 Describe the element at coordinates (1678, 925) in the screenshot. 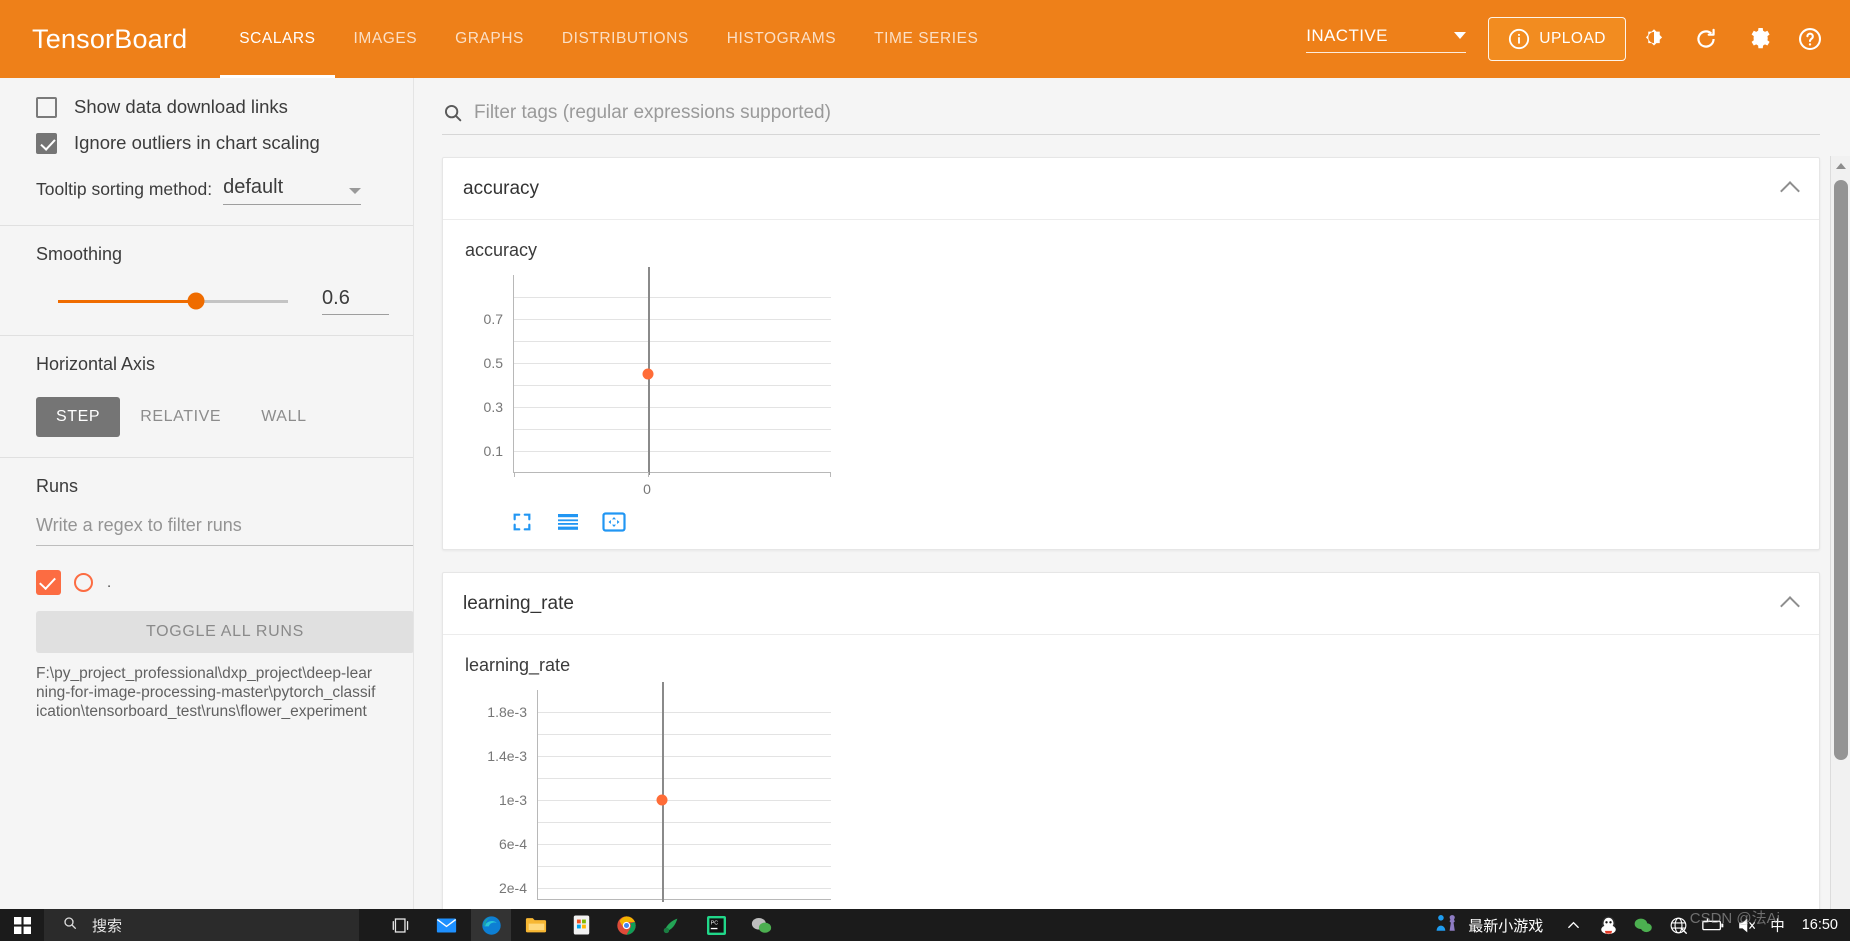

I see `network-icon` at that location.